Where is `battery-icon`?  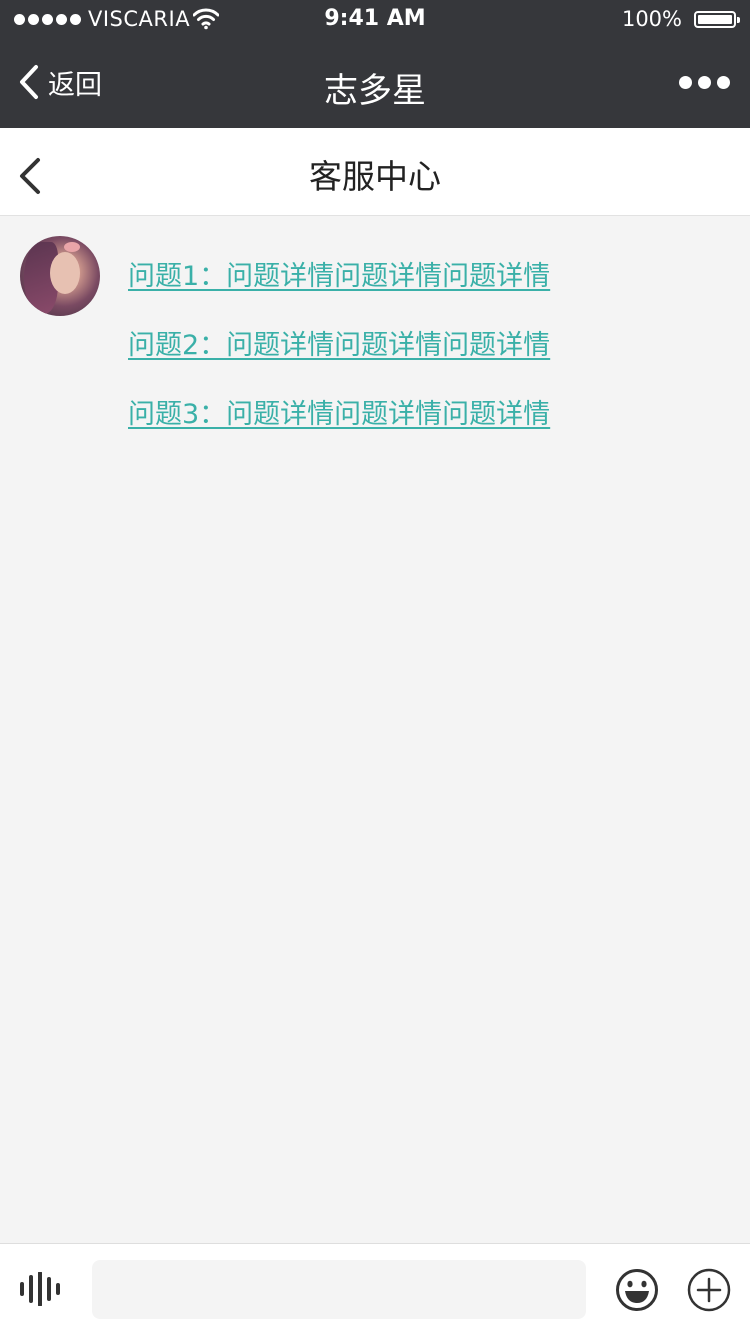
battery-icon is located at coordinates (717, 19).